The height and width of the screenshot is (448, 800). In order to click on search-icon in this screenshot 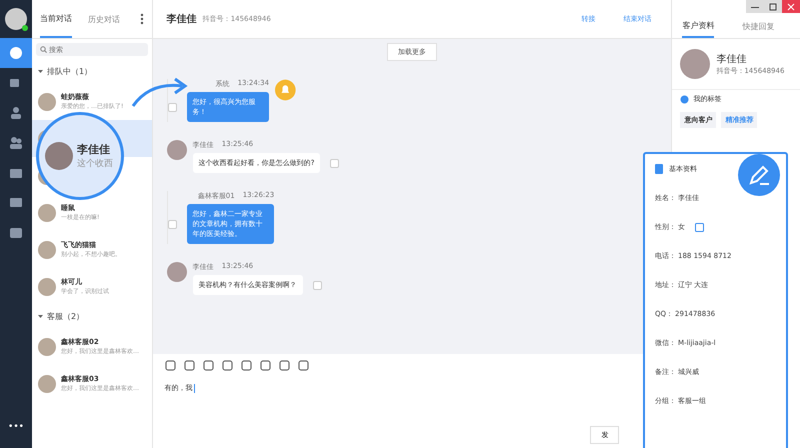, I will do `click(43, 49)`.